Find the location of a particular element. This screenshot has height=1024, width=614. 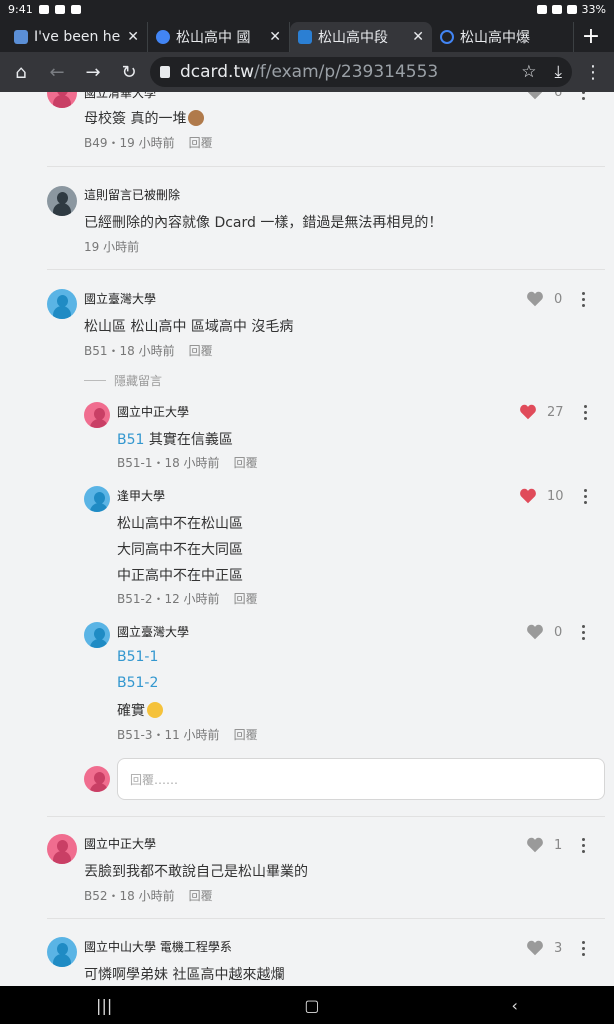

bookmark-star-icon: ☆ is located at coordinates (528, 72).